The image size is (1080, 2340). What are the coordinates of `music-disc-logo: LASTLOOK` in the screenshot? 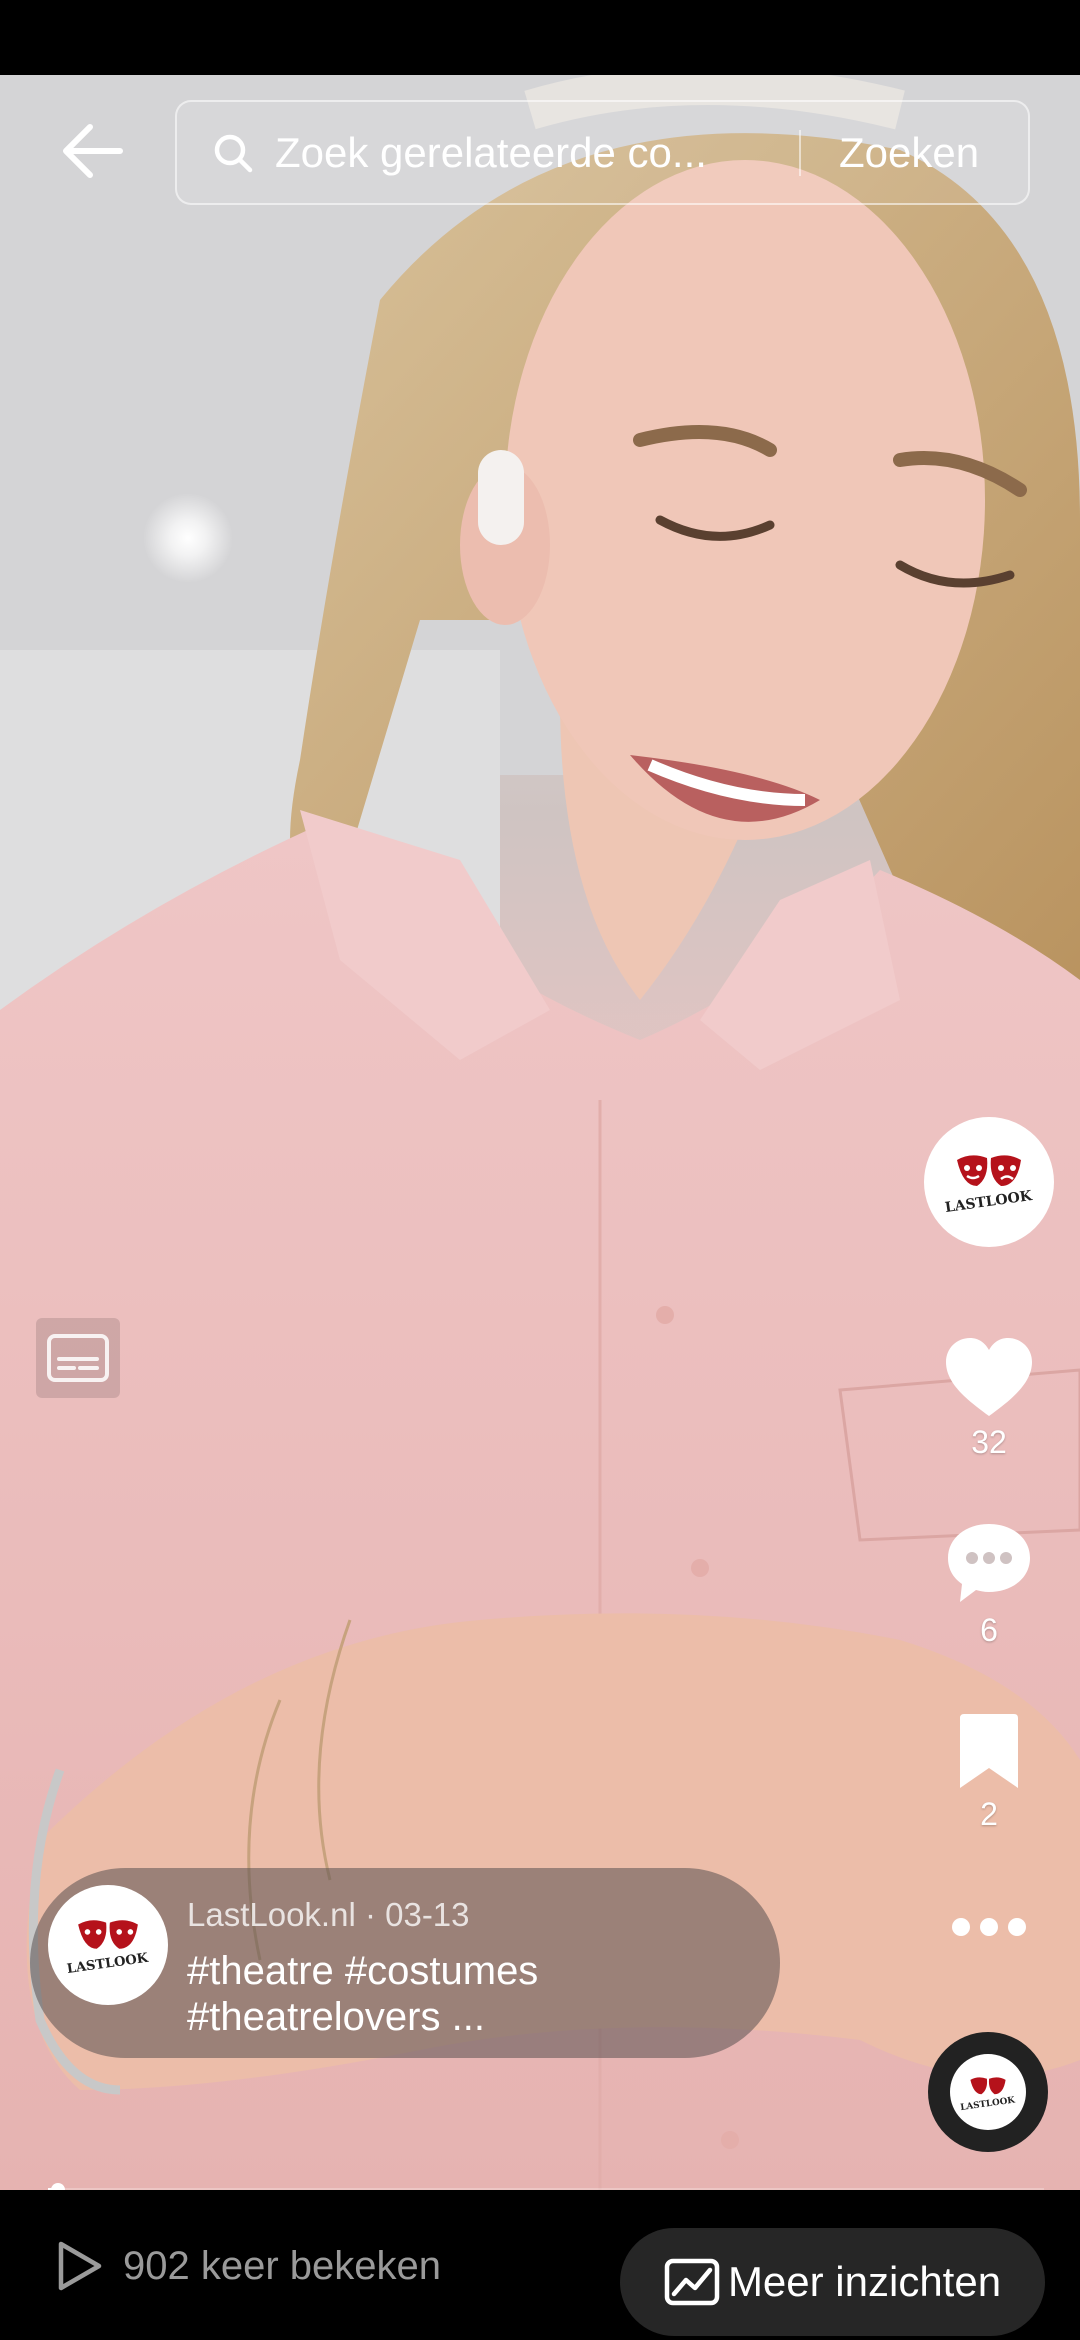 It's located at (988, 2092).